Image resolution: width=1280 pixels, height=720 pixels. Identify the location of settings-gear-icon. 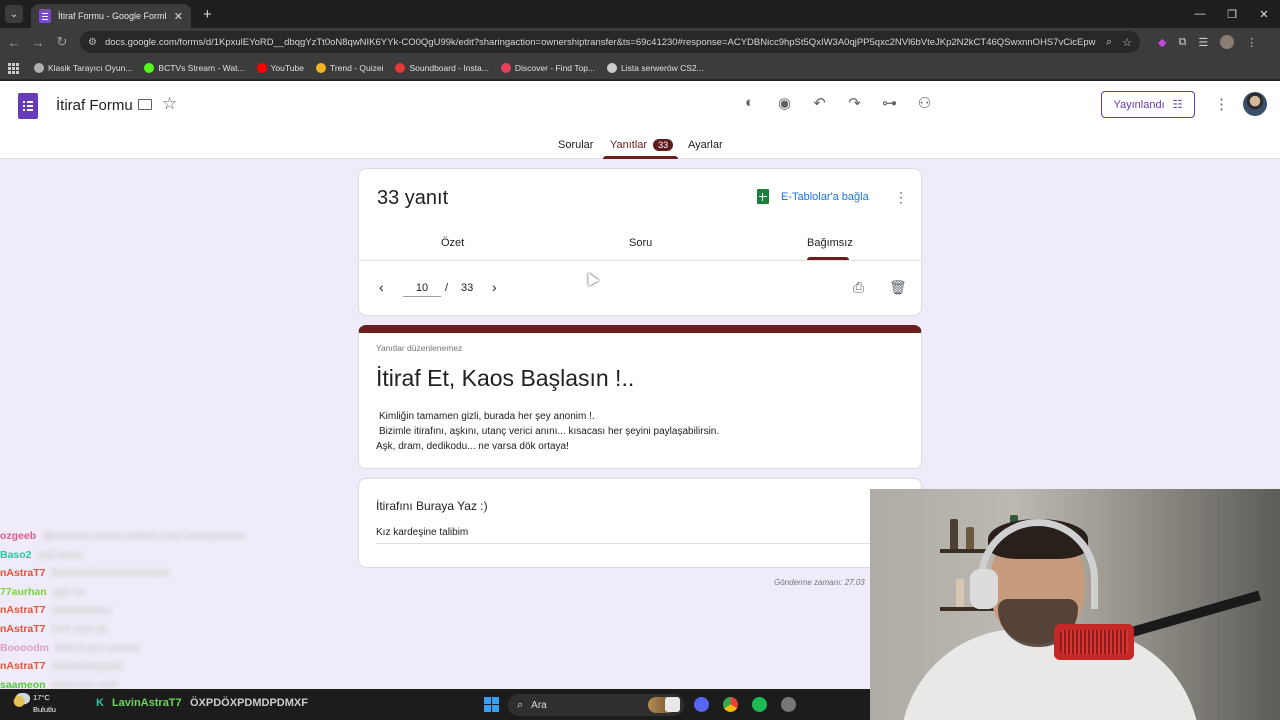
(788, 704).